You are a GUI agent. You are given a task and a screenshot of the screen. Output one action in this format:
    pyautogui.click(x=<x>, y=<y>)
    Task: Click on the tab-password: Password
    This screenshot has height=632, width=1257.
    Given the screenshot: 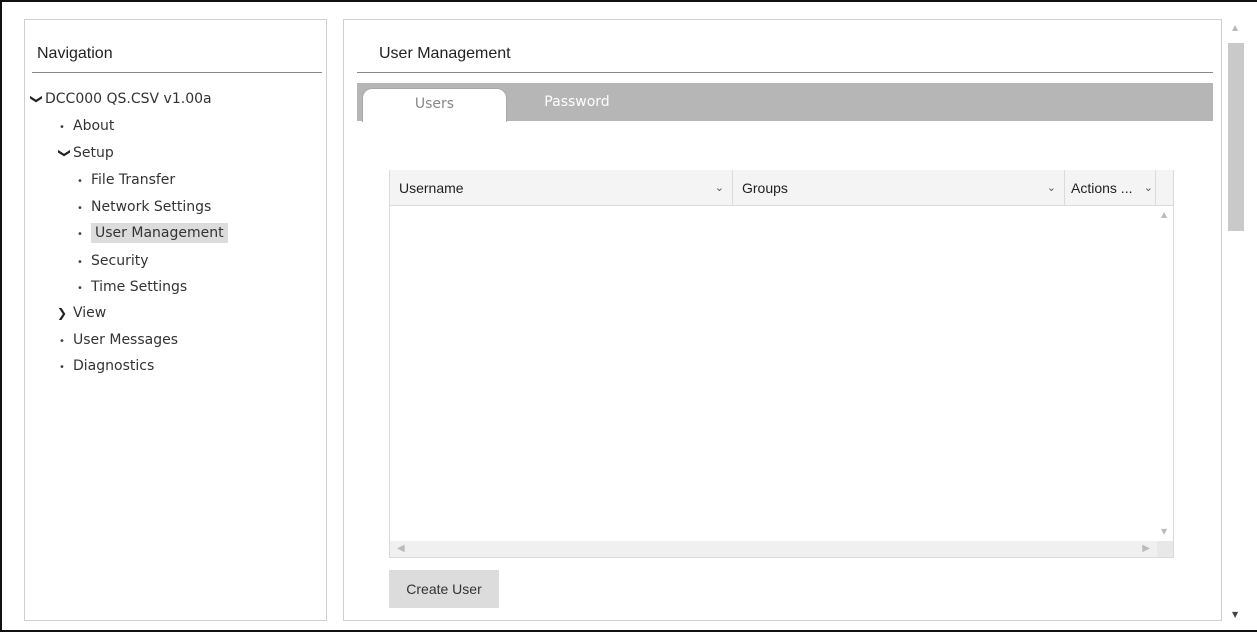 What is the action you would take?
    pyautogui.click(x=577, y=103)
    